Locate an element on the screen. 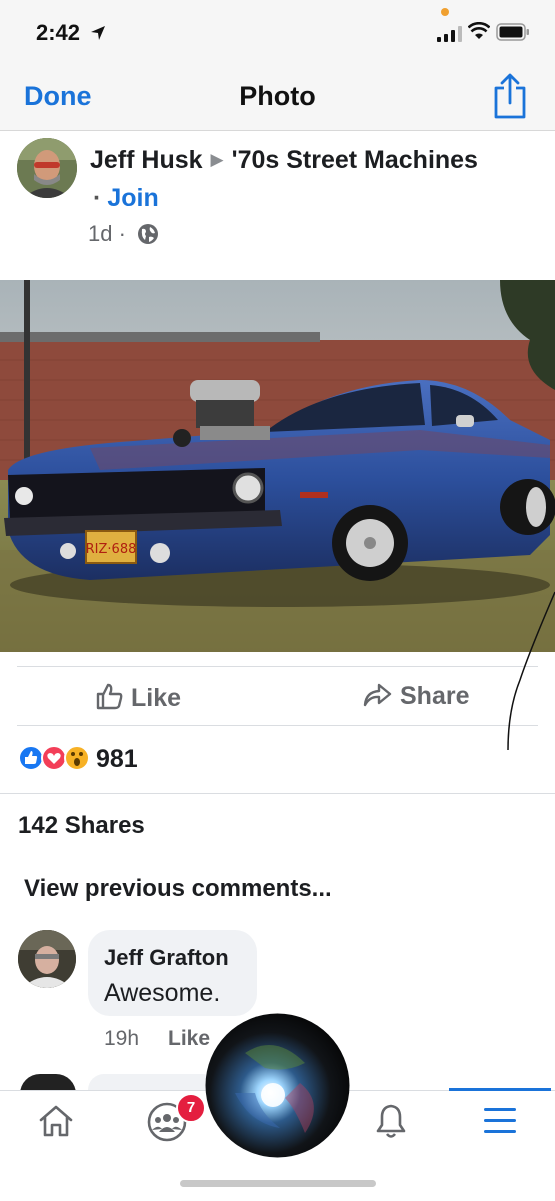 This screenshot has height=1201, width=555. battery-icon is located at coordinates (512, 32).